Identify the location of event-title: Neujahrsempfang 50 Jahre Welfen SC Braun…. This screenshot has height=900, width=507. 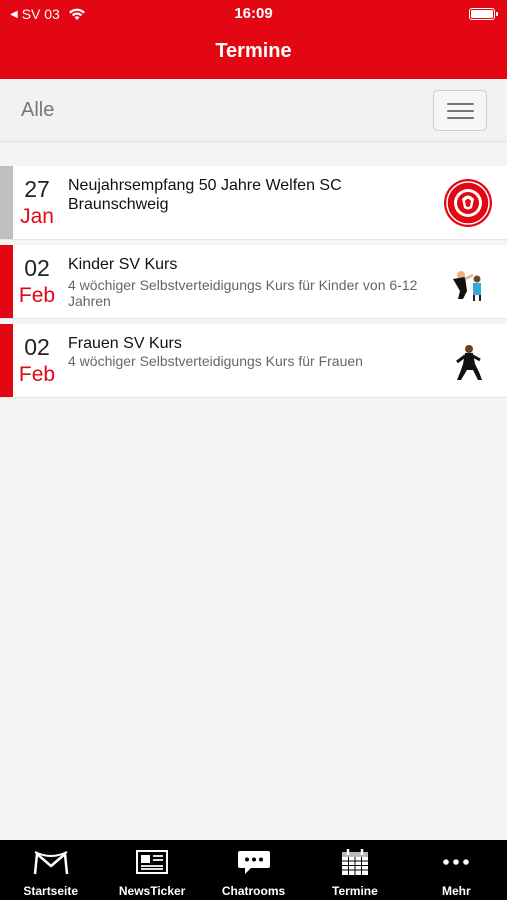
(205, 195).